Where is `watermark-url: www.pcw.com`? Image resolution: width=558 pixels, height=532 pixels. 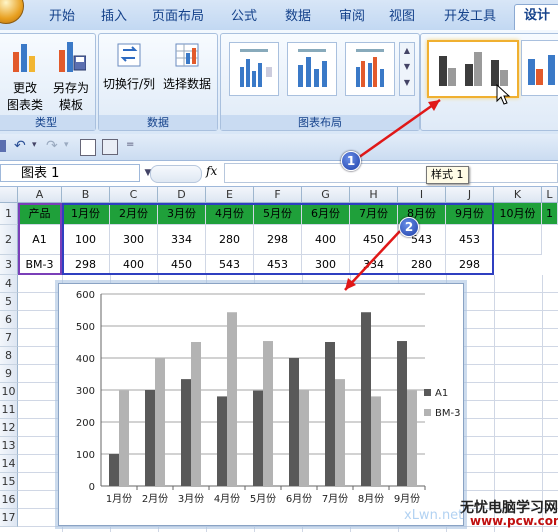 watermark-url: www.pcw.com is located at coordinates (514, 521).